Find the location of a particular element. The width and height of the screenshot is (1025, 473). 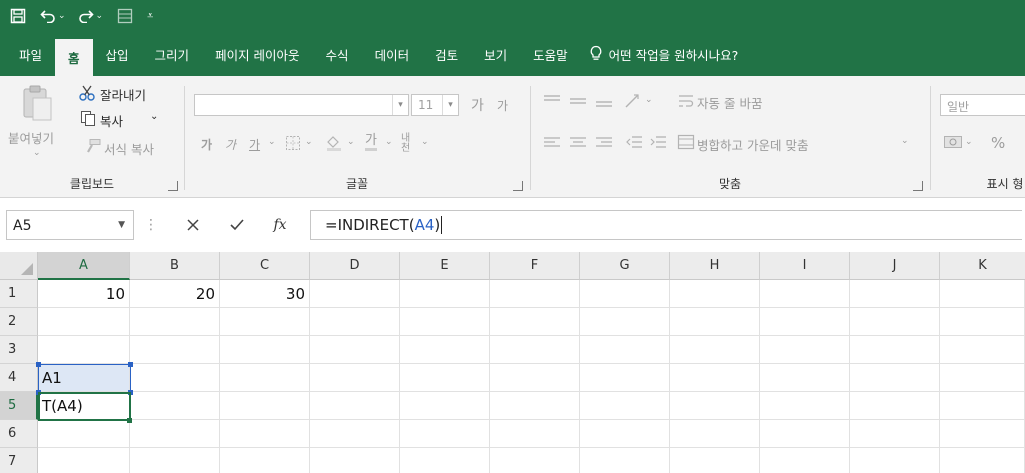

wrap-text-icon is located at coordinates (686, 102).